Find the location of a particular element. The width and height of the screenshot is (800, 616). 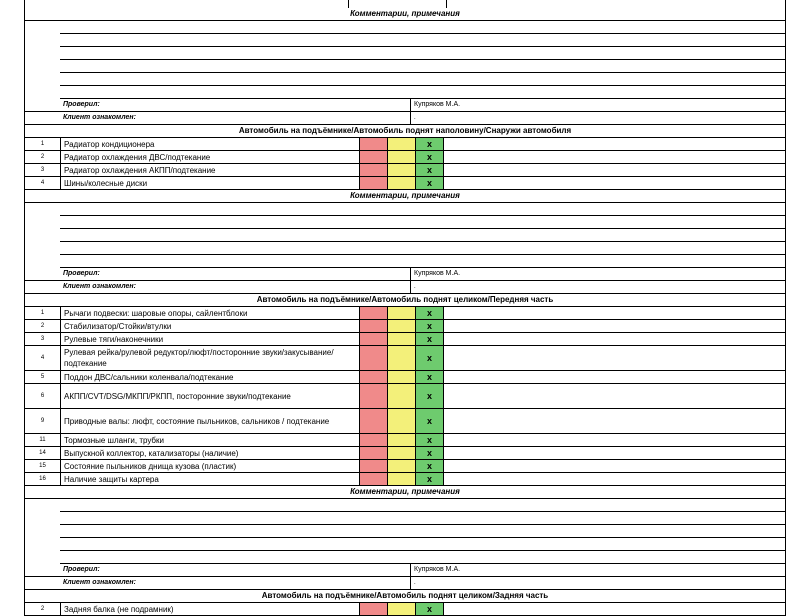

checked-by-label: Проверил: is located at coordinates (218, 105).